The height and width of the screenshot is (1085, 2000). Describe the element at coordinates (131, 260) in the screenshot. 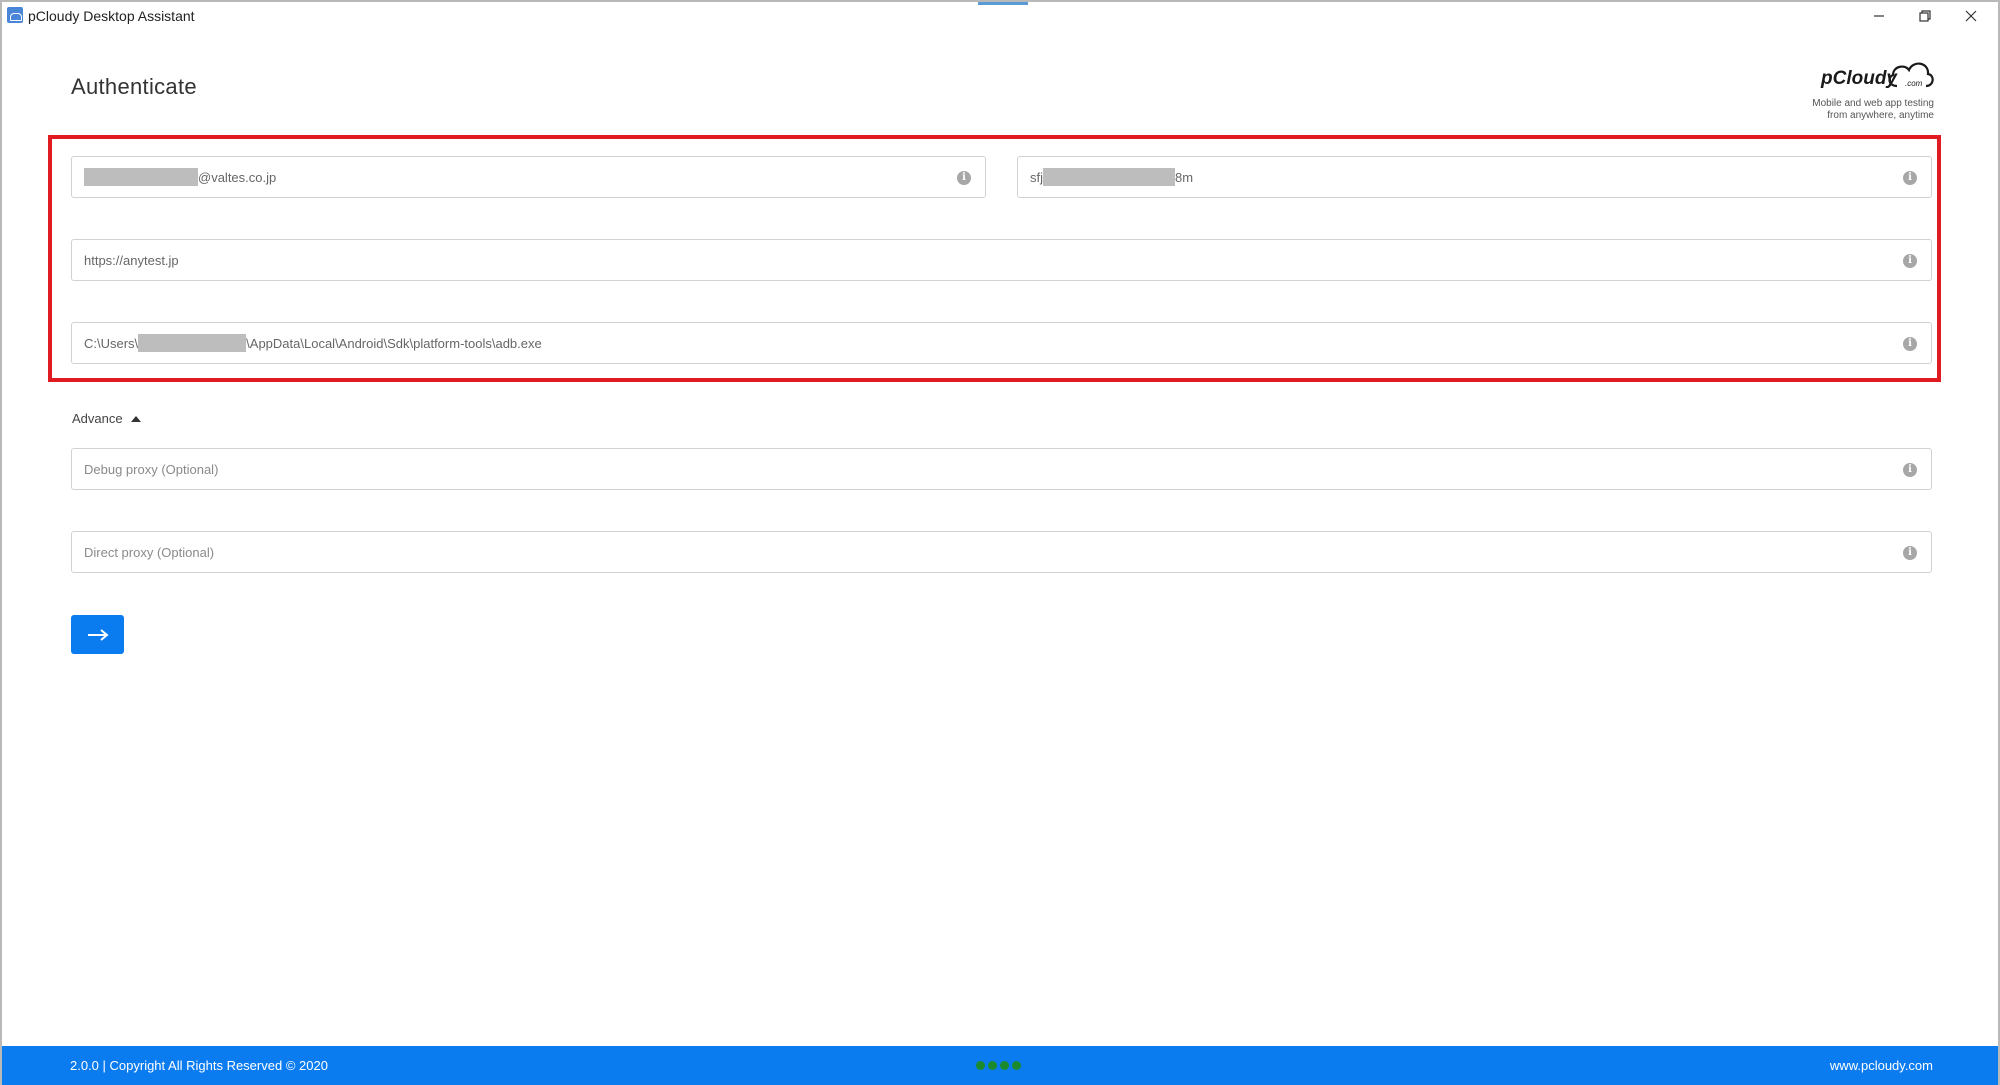

I see `url-value: https://anytest.jp` at that location.